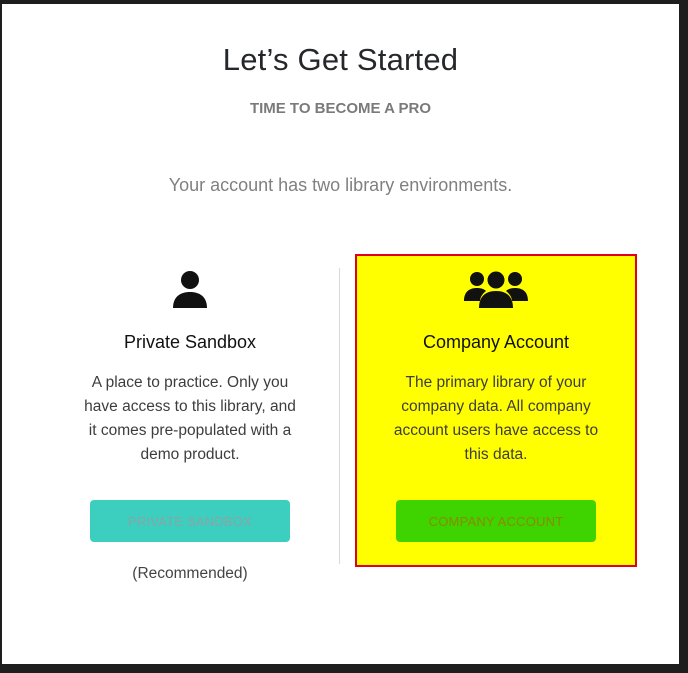 The height and width of the screenshot is (673, 688). I want to click on sandbox-title: Private Sandbox, so click(190, 342).